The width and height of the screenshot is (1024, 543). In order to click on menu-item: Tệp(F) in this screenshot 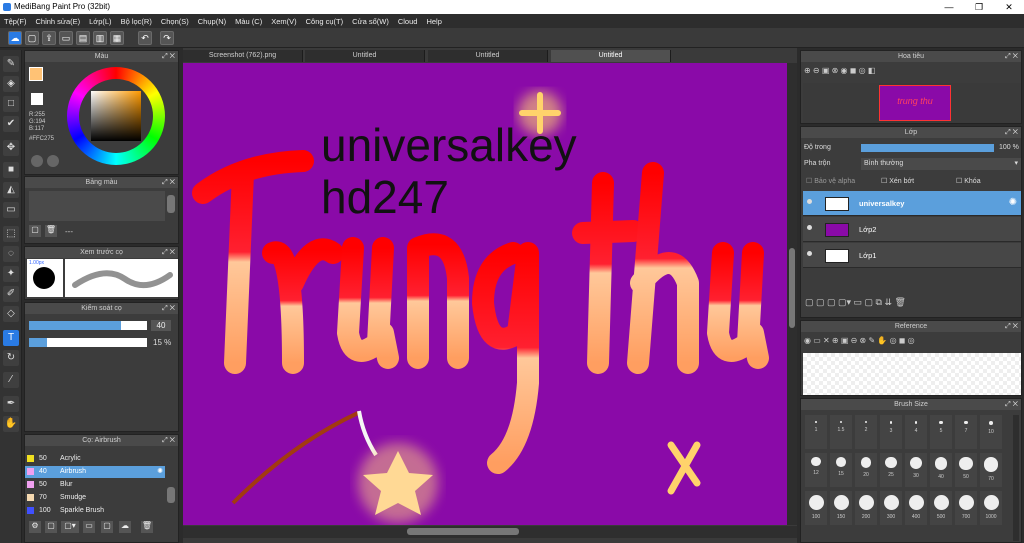, I will do `click(15, 21)`.